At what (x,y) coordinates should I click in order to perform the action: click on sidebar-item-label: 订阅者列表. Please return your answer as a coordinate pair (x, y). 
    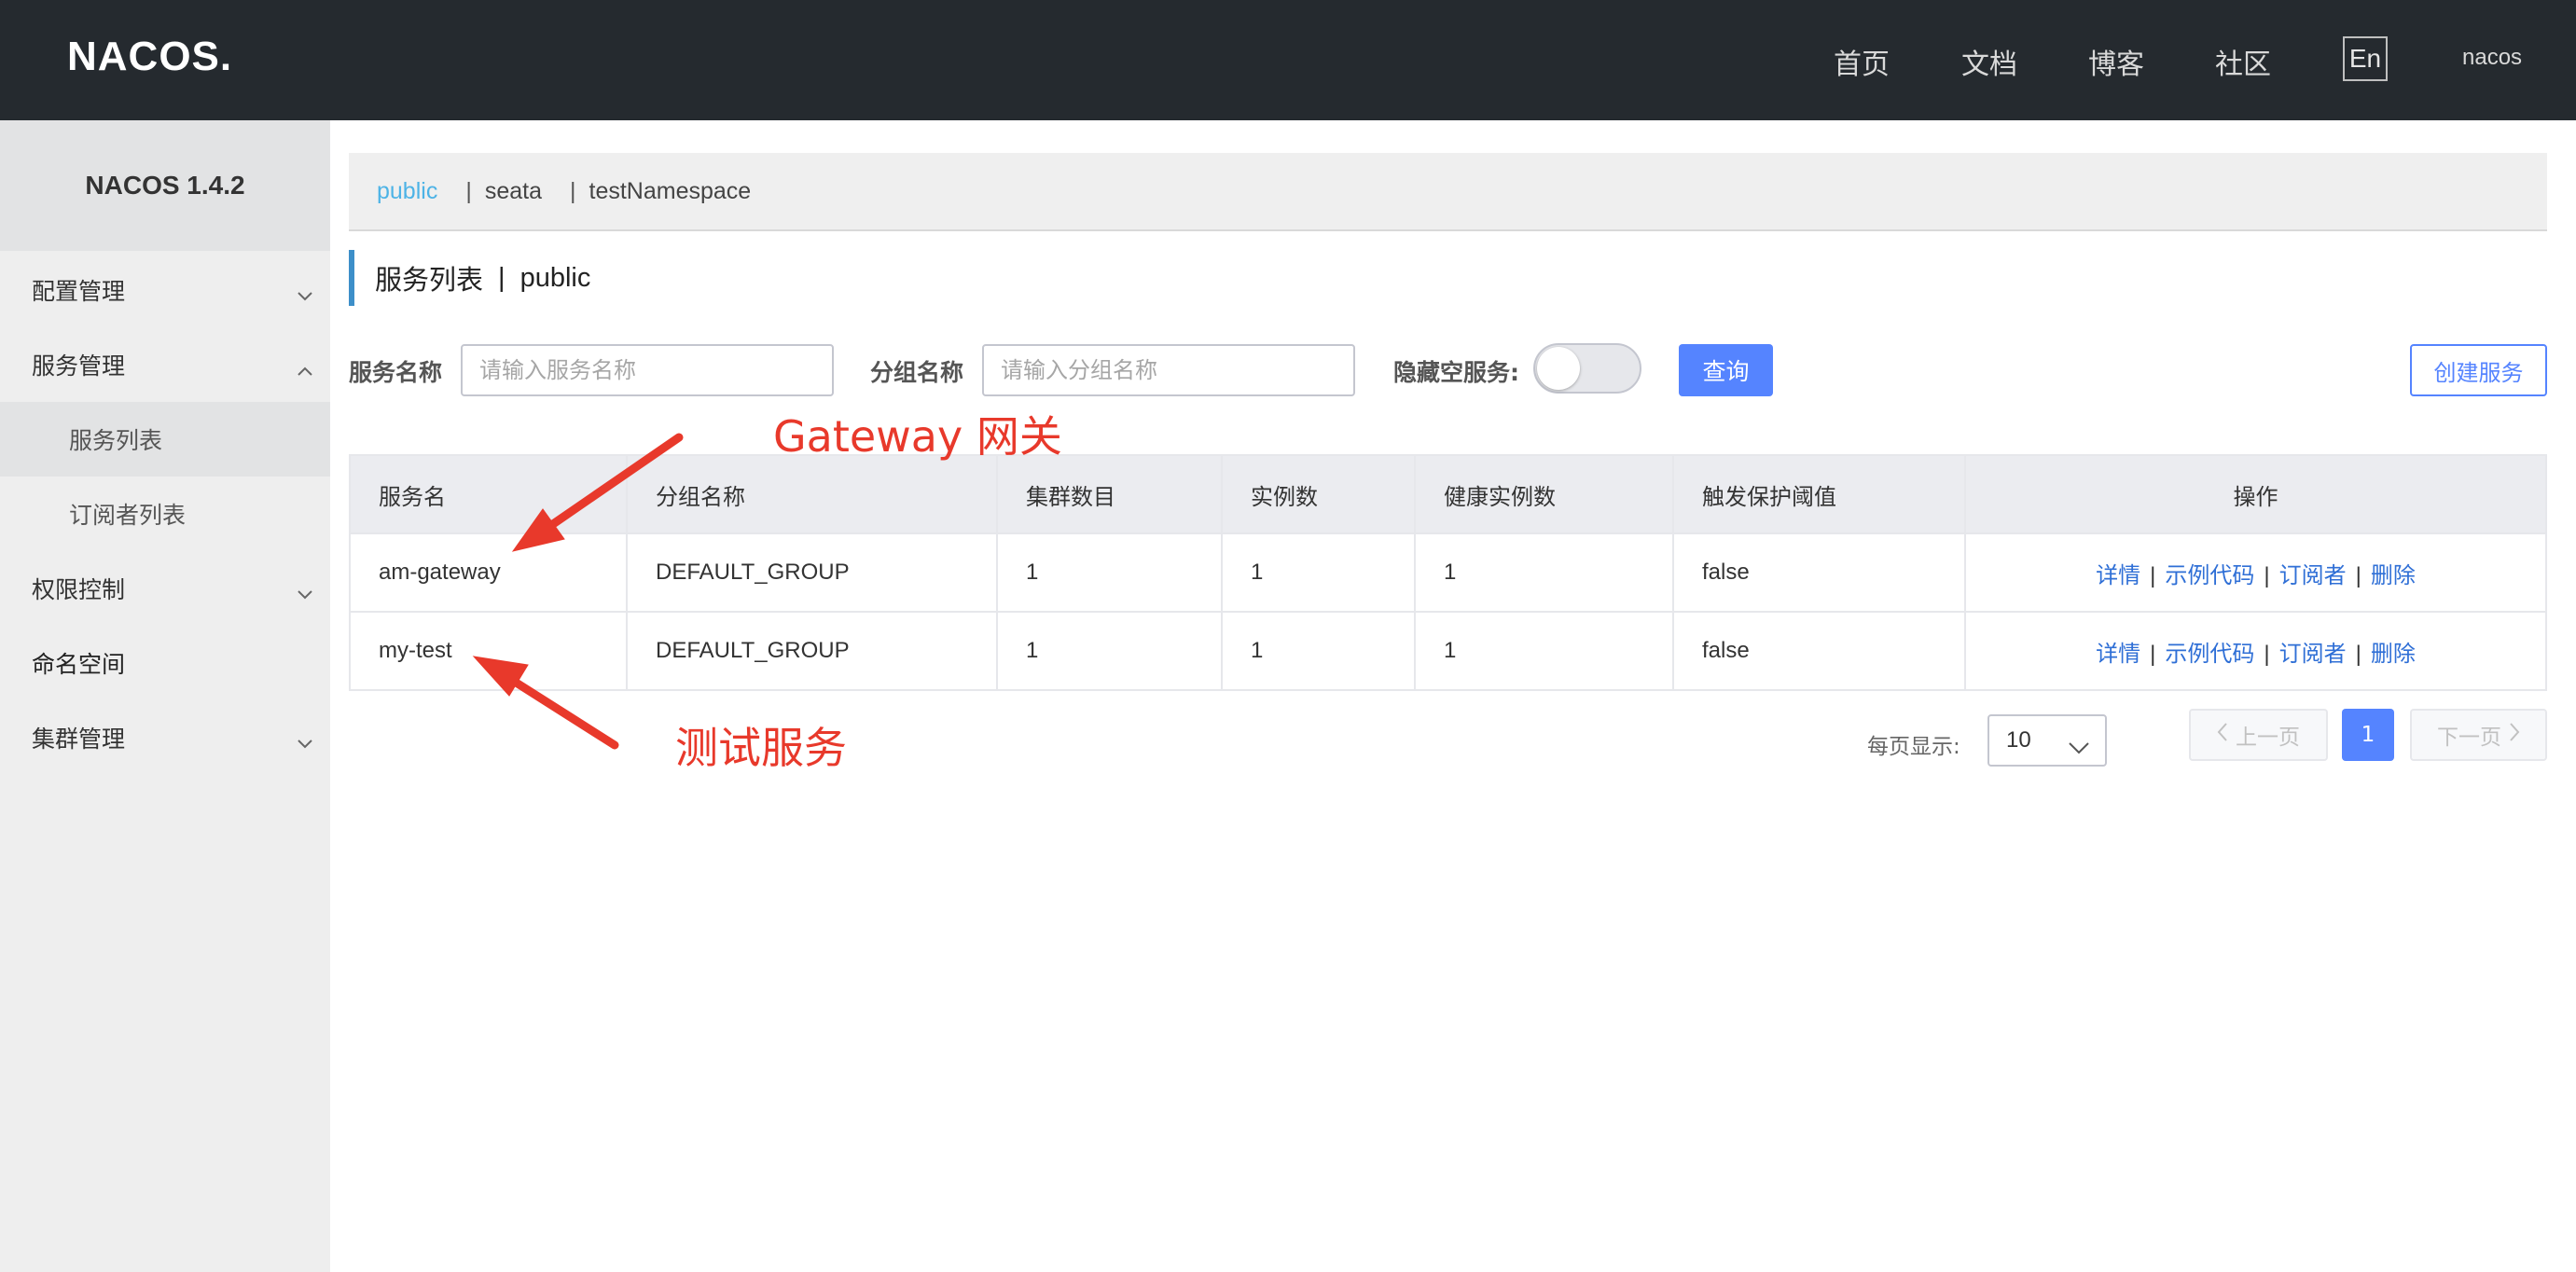
    Looking at the image, I should click on (128, 515).